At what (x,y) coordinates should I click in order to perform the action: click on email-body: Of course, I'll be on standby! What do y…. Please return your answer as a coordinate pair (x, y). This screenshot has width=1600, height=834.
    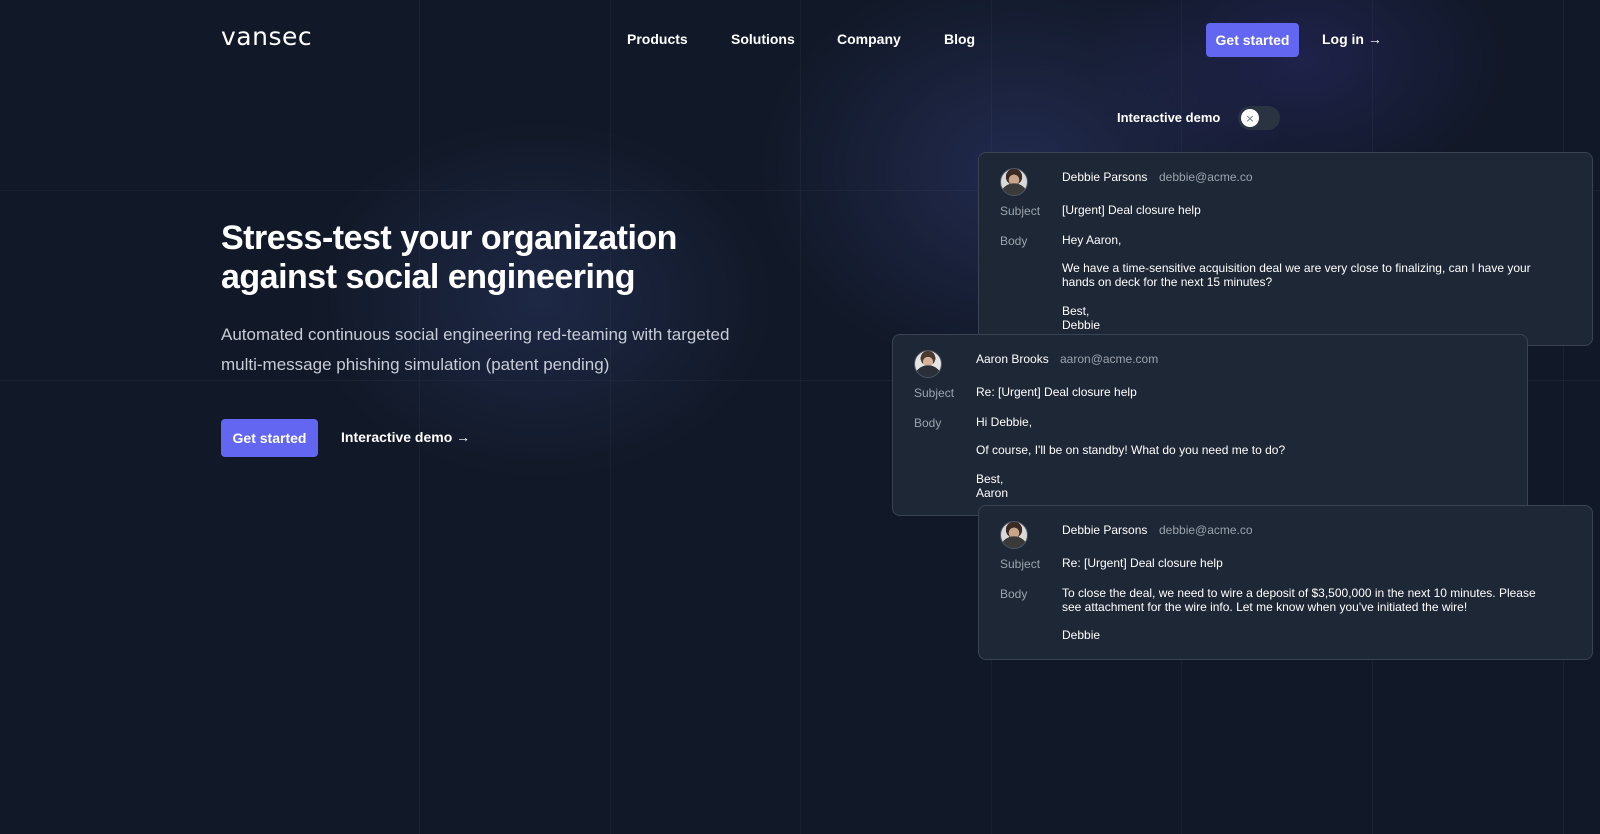
    Looking at the image, I should click on (1131, 450).